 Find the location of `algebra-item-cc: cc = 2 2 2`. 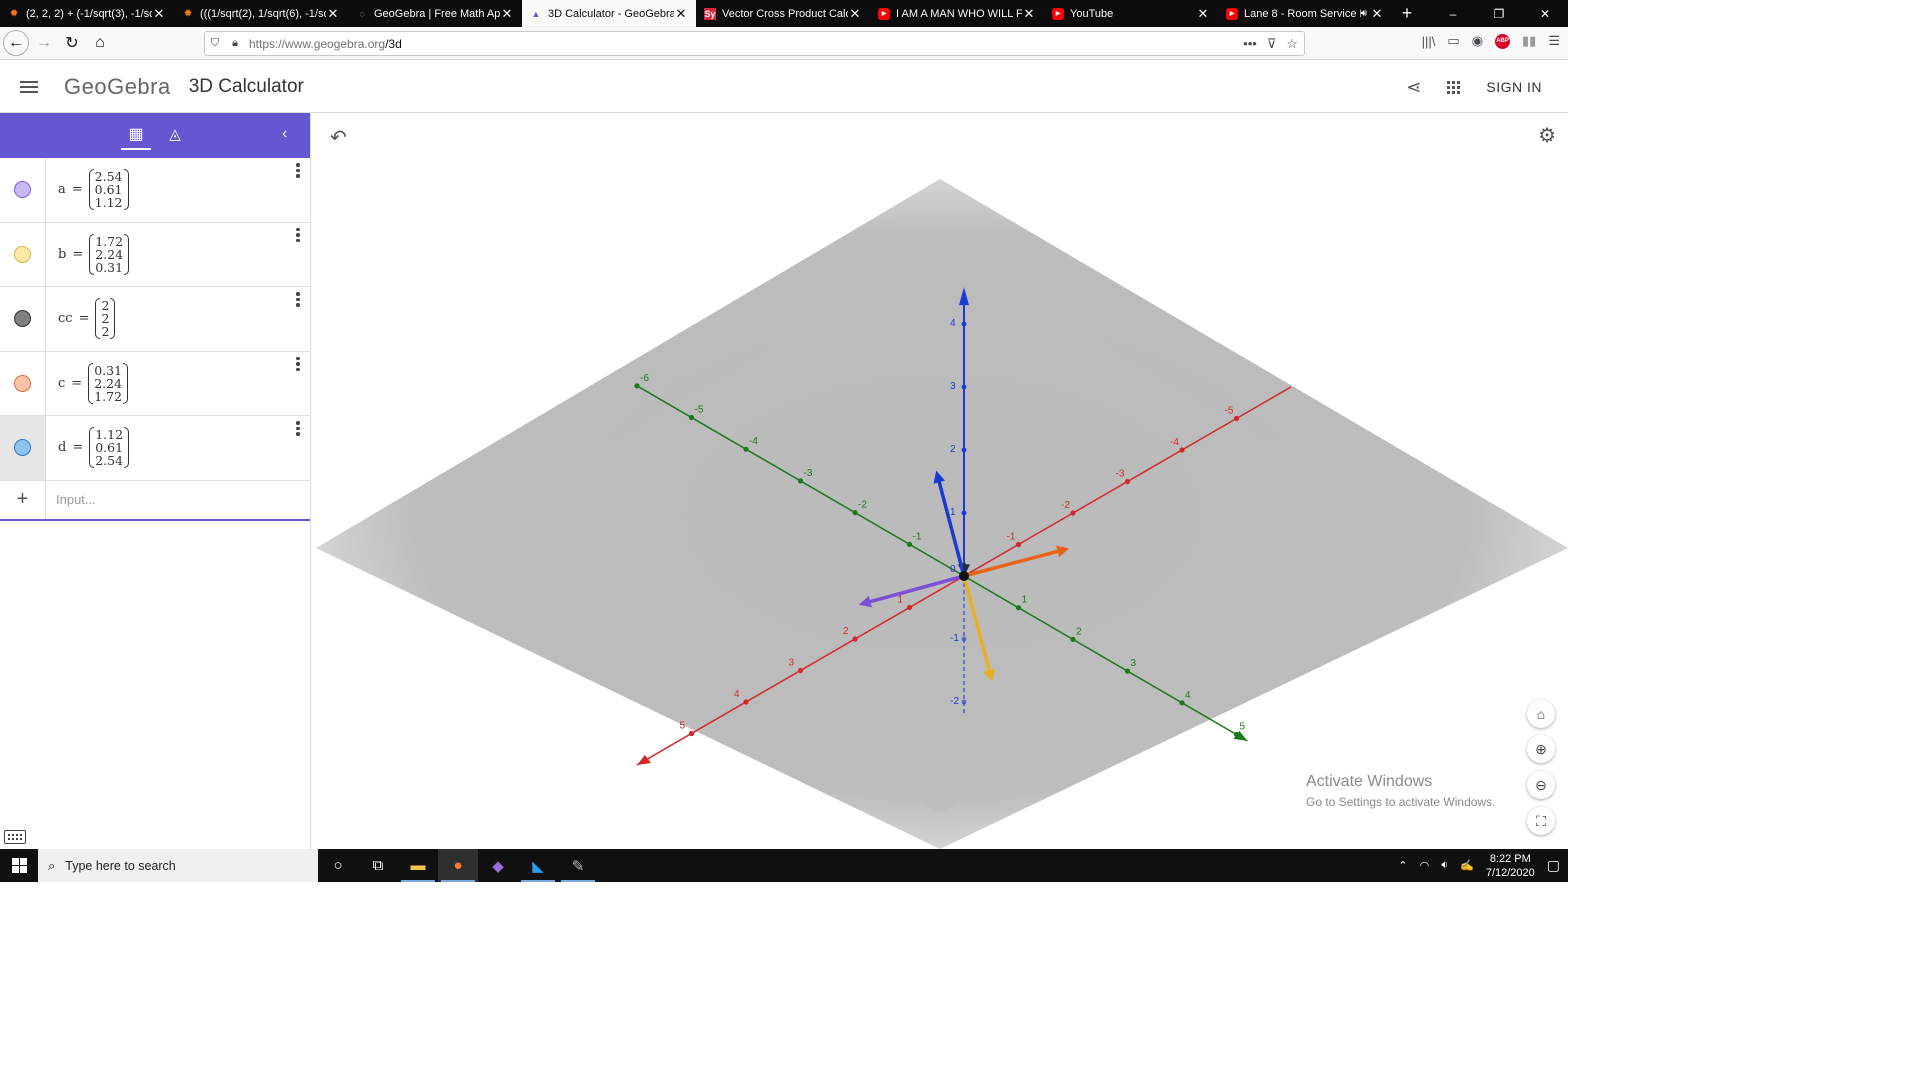

algebra-item-cc: cc = 2 2 2 is located at coordinates (155, 319).